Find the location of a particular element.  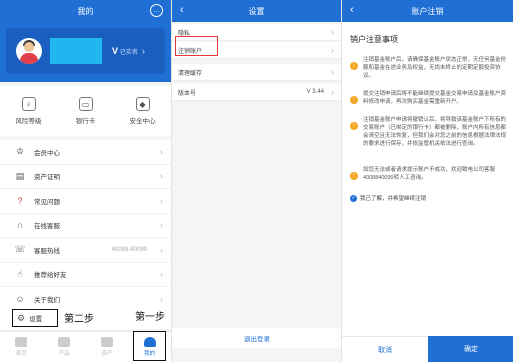

username-redacted is located at coordinates (76, 51).